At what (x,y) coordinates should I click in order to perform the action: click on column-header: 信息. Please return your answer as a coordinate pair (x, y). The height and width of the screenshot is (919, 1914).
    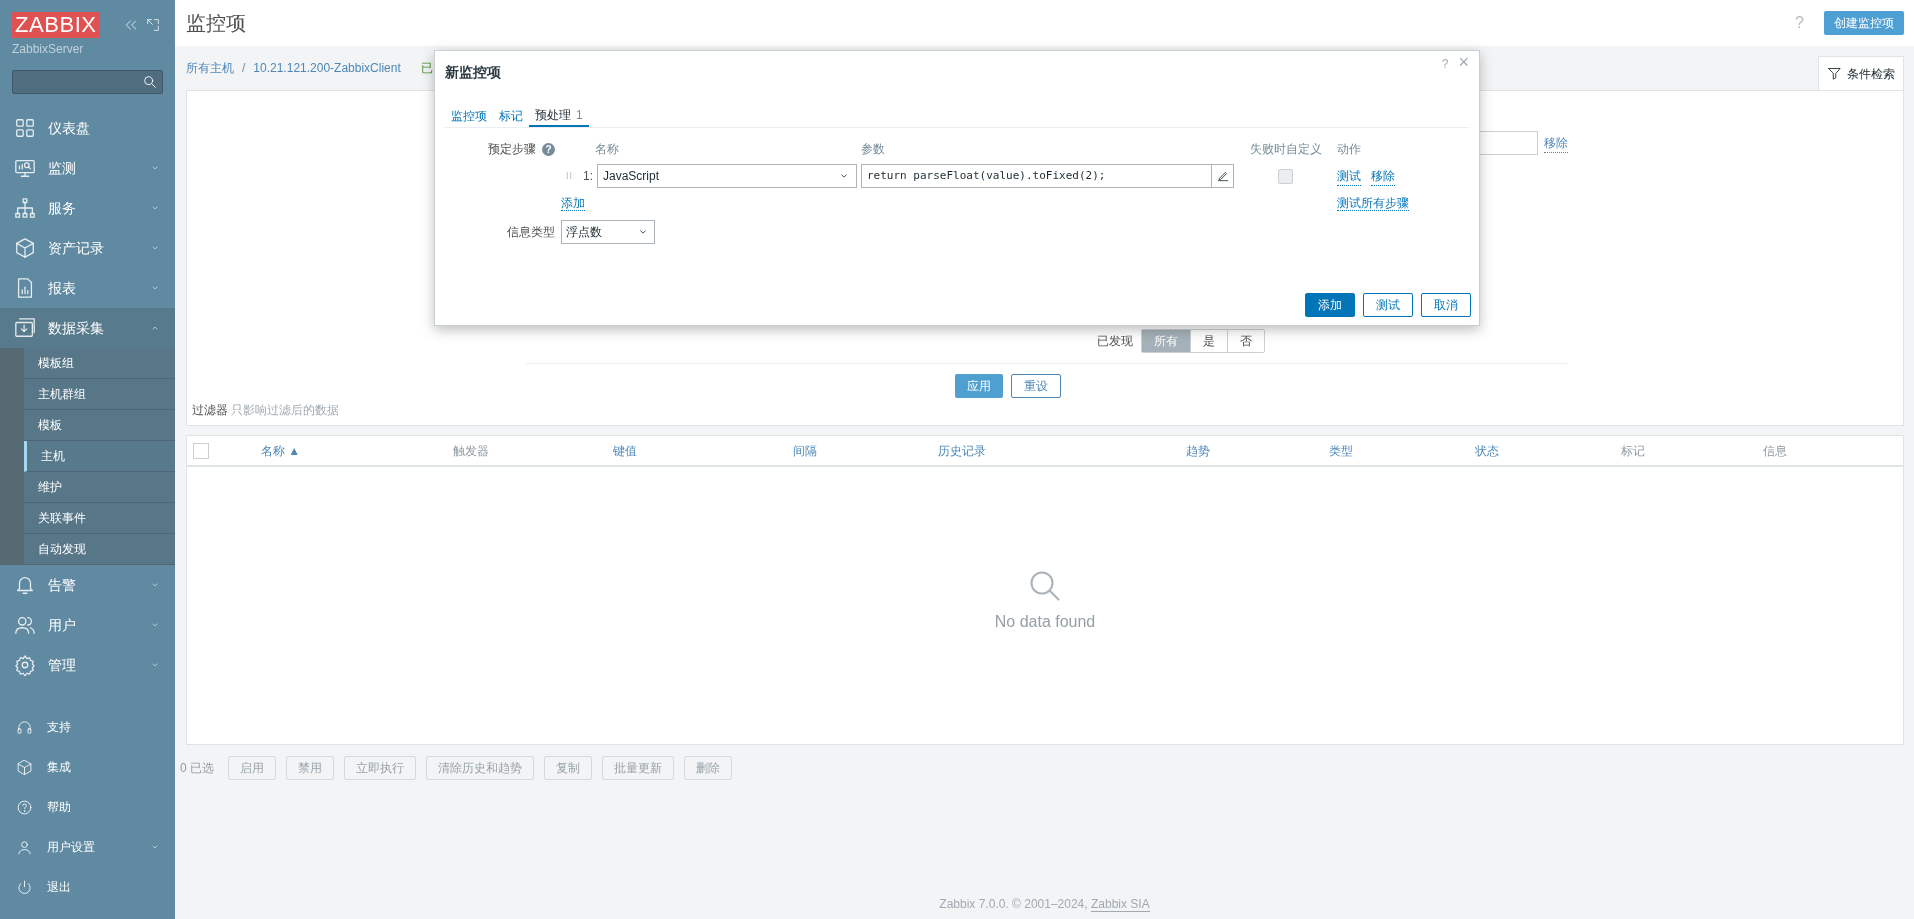
    Looking at the image, I should click on (1775, 451).